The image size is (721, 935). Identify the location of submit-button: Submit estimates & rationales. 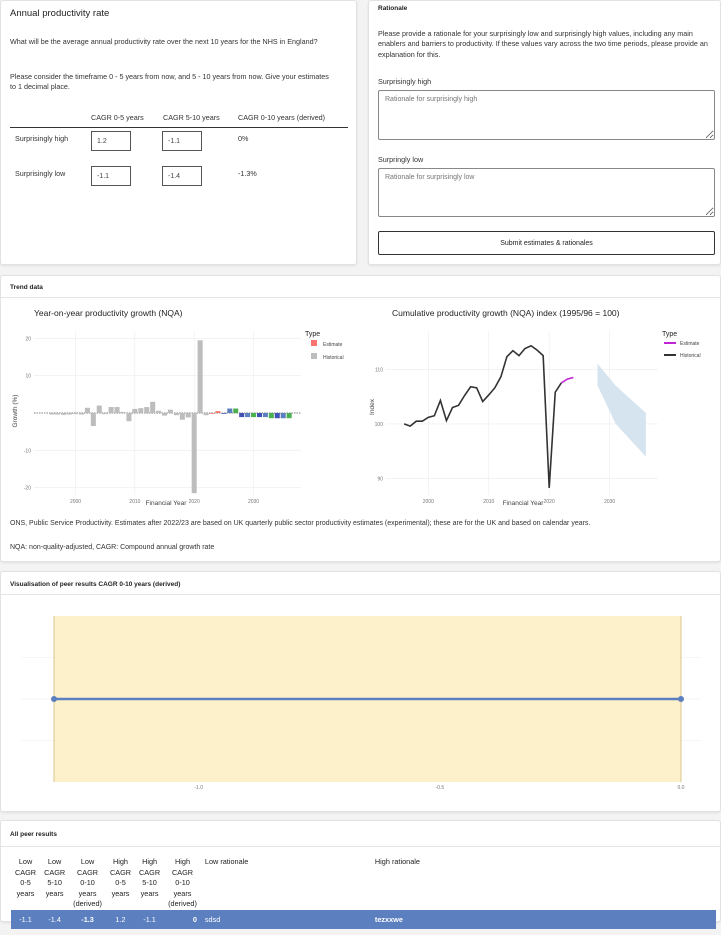
(546, 243).